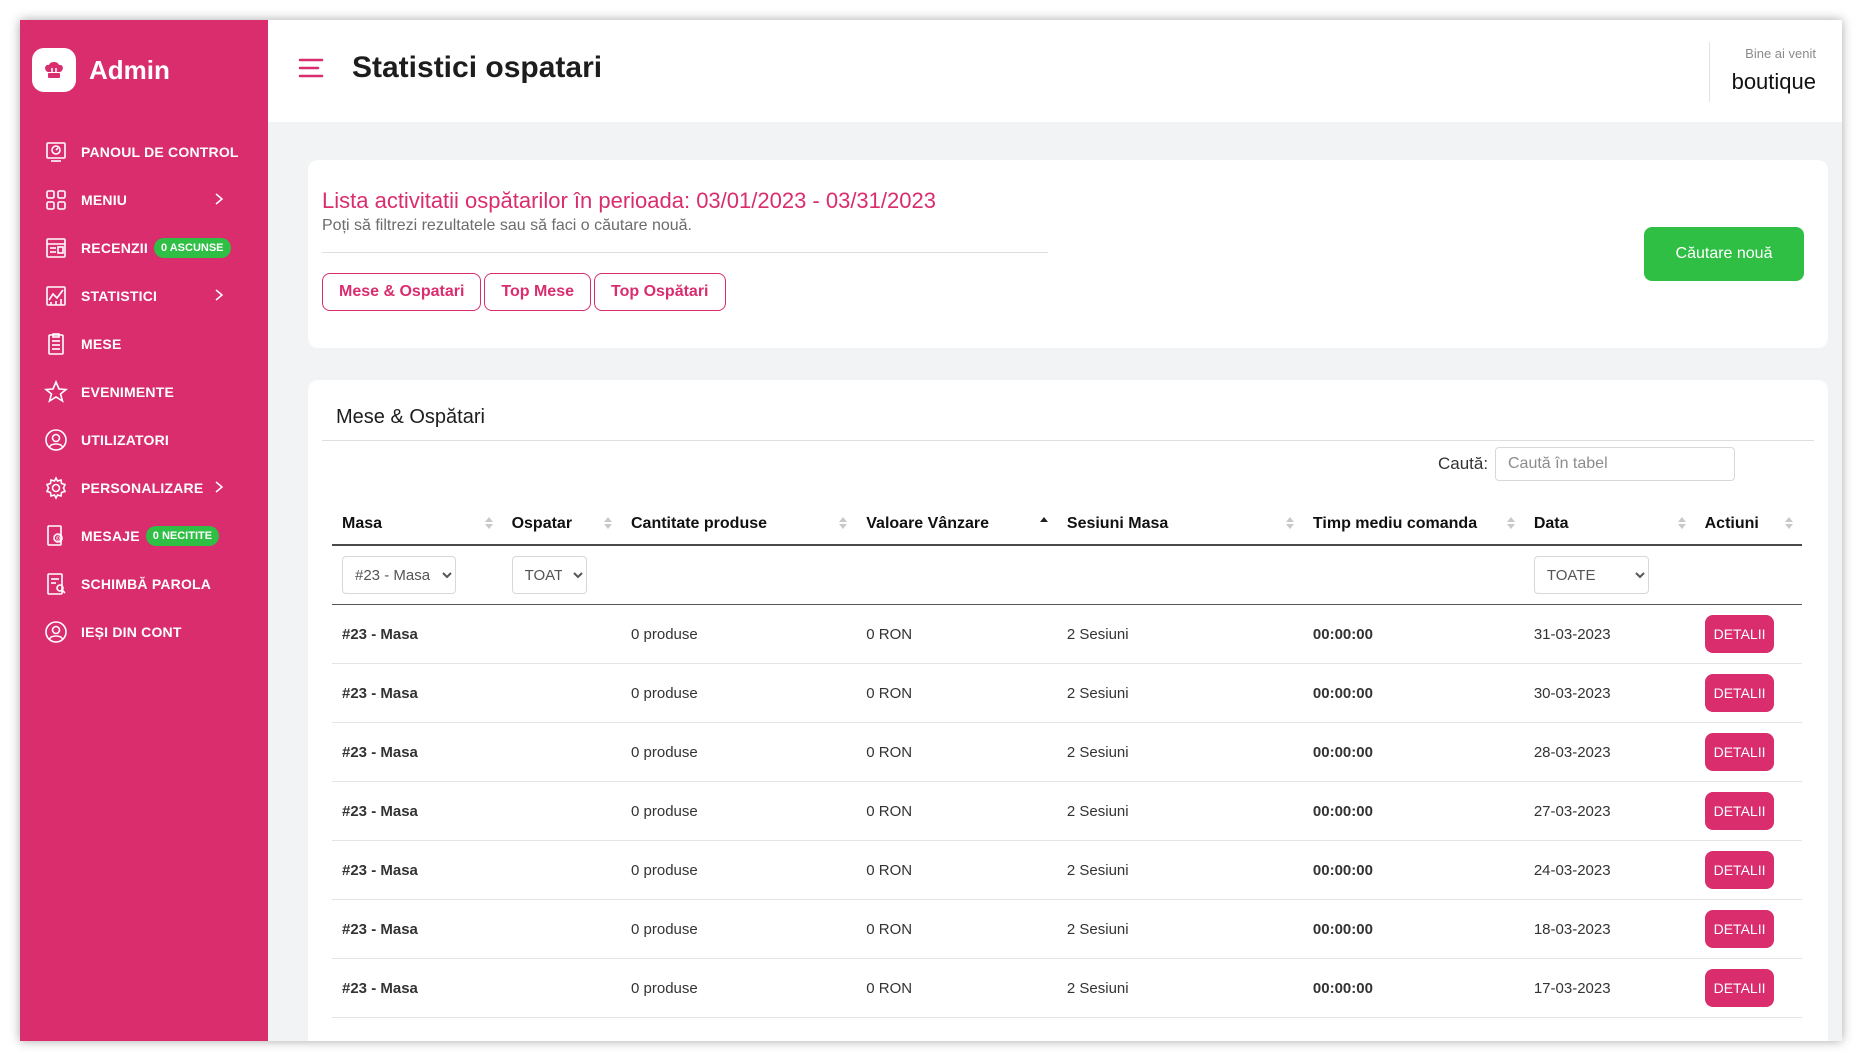 Image resolution: width=1862 pixels, height=1061 pixels. What do you see at coordinates (54, 70) in the screenshot?
I see `chef-hat-icon` at bounding box center [54, 70].